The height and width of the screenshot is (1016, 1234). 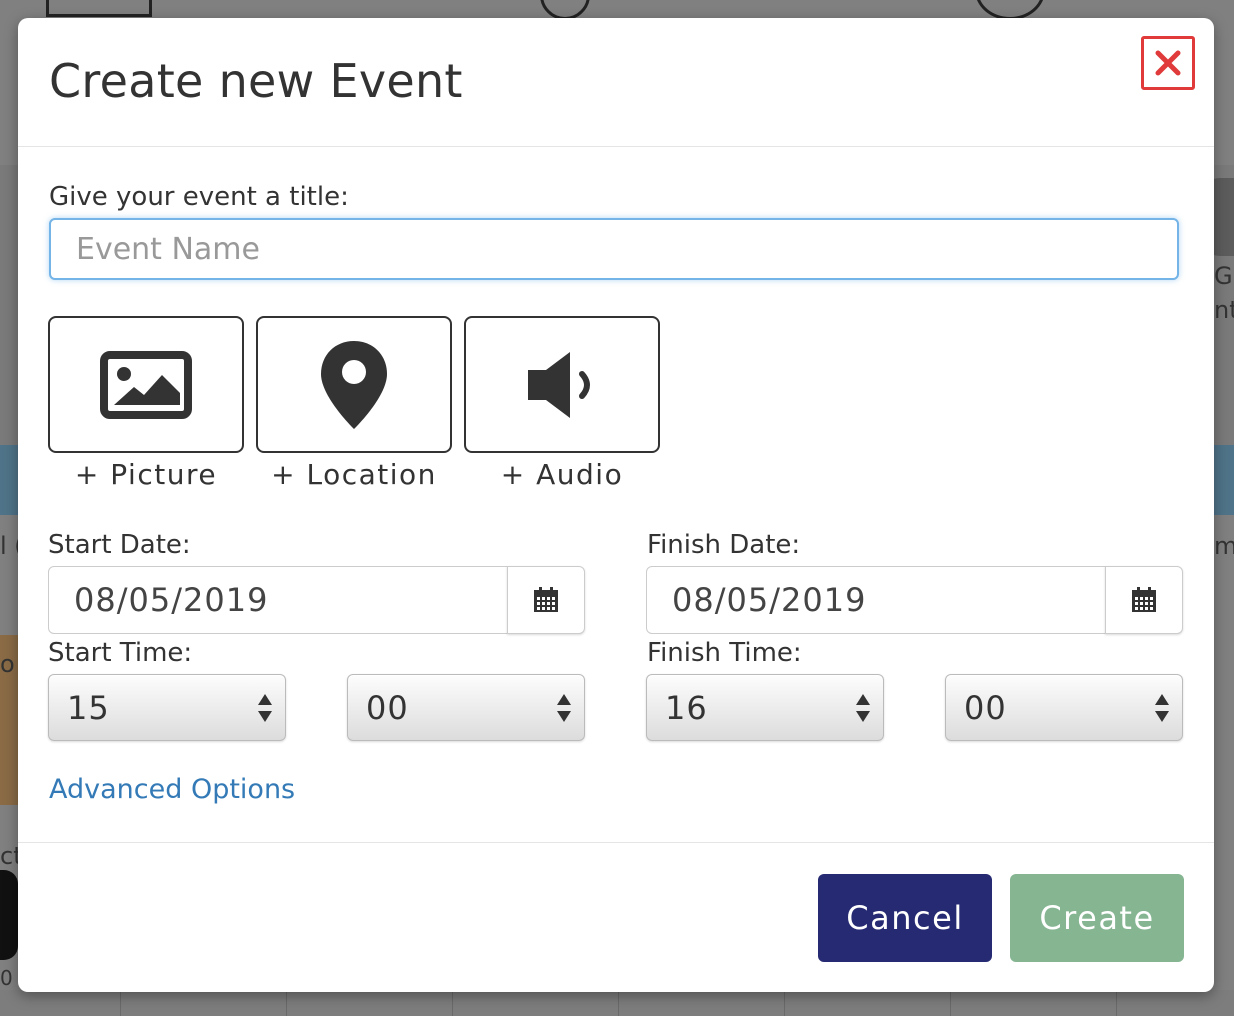 What do you see at coordinates (7, 664) in the screenshot?
I see `background-text-o: o` at bounding box center [7, 664].